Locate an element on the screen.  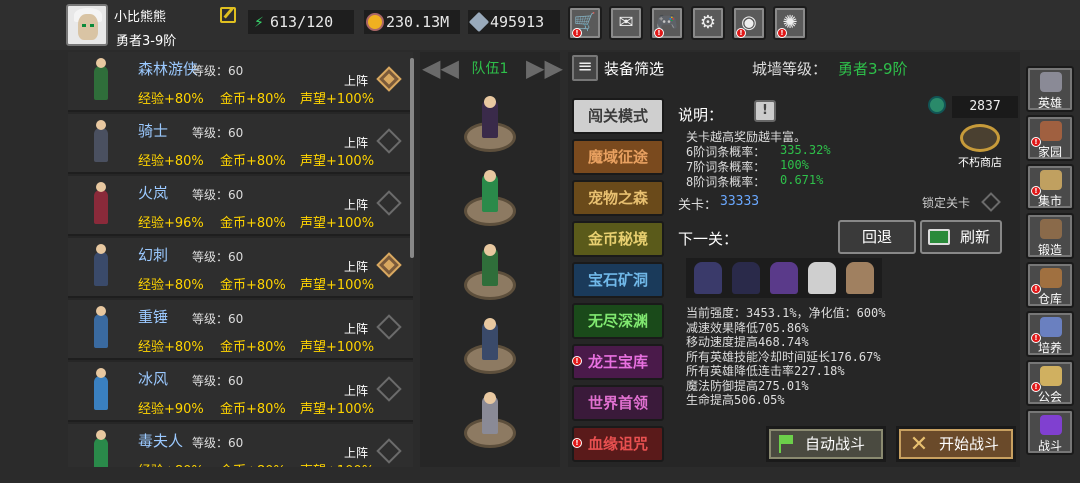
mode-button: 魔域征途 is located at coordinates (618, 157).